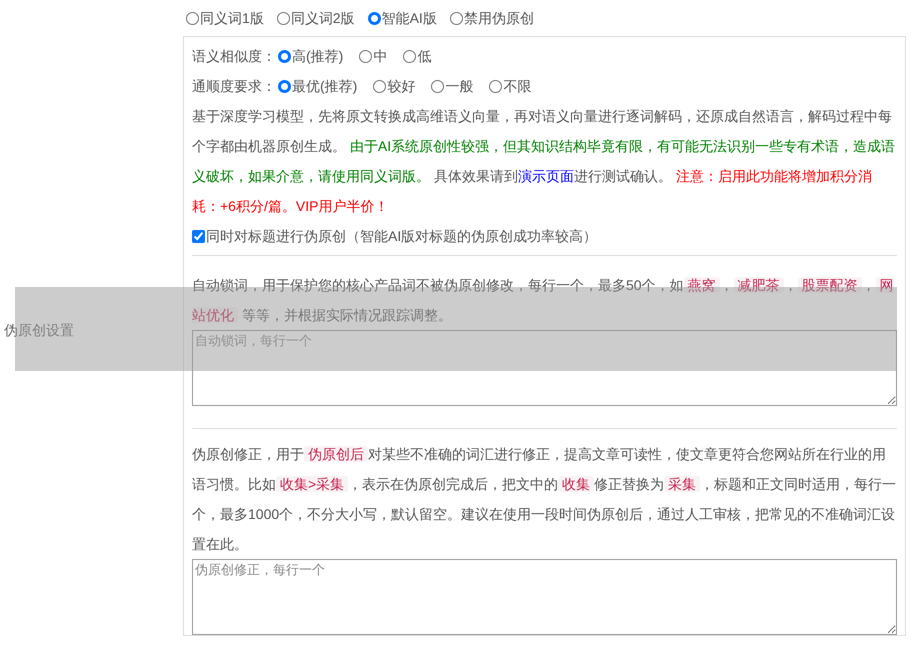  Describe the element at coordinates (544, 368) in the screenshot. I see `lock-words-field: 自动锁词，每行一个` at that location.